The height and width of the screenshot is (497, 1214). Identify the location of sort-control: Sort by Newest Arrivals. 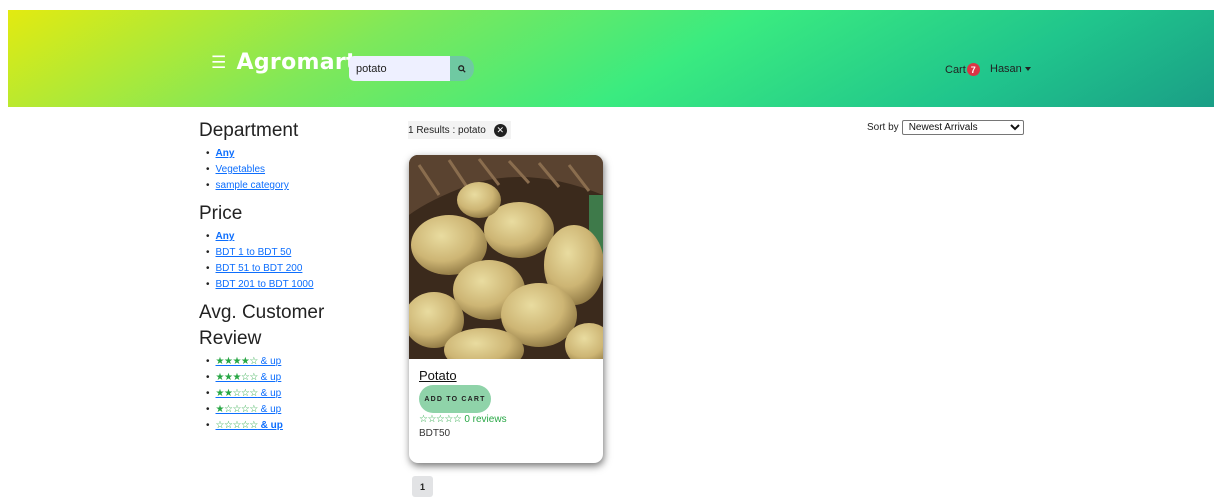
(945, 127).